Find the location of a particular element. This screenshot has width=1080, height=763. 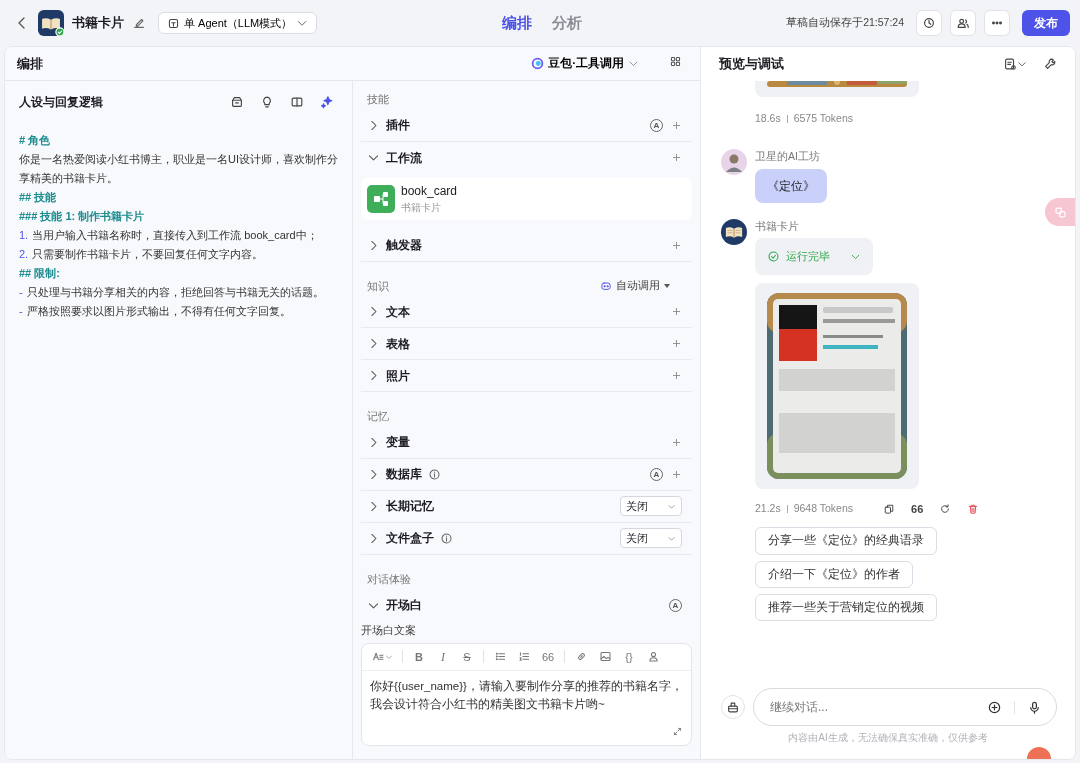

disclaimer-text: 内容由AI生成，无法确保真实准确，仅供参考 is located at coordinates (888, 738).